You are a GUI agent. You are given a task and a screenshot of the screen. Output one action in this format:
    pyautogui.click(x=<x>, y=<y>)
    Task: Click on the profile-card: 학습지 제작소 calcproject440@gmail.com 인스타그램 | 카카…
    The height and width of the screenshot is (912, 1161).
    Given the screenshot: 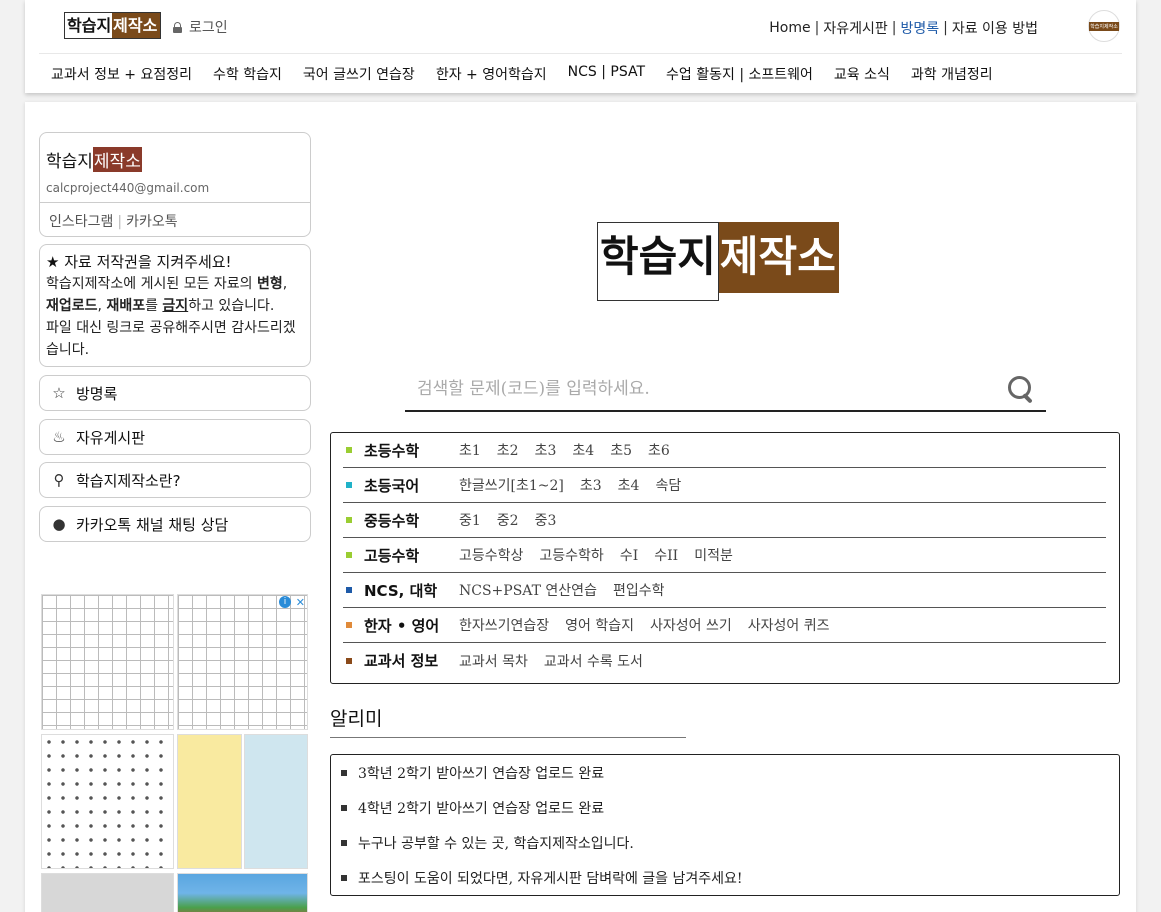 What is the action you would take?
    pyautogui.click(x=175, y=184)
    